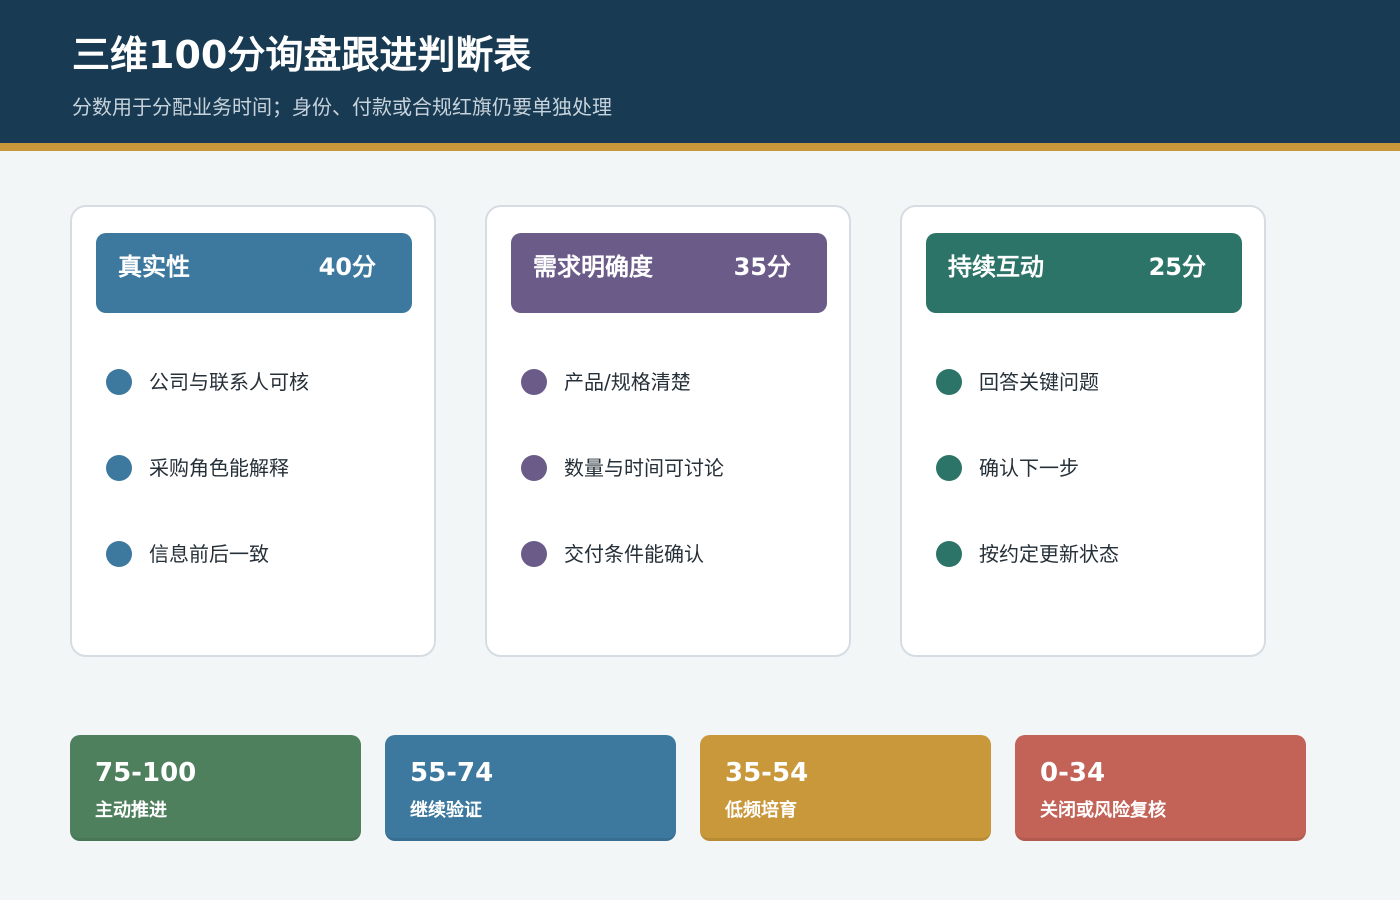  I want to click on tier-label: 继续验证, so click(446, 810).